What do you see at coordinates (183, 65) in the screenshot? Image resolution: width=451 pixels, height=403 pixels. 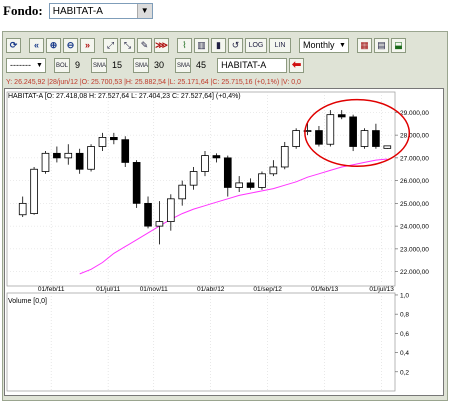 I see `sma-3-button: SMA` at bounding box center [183, 65].